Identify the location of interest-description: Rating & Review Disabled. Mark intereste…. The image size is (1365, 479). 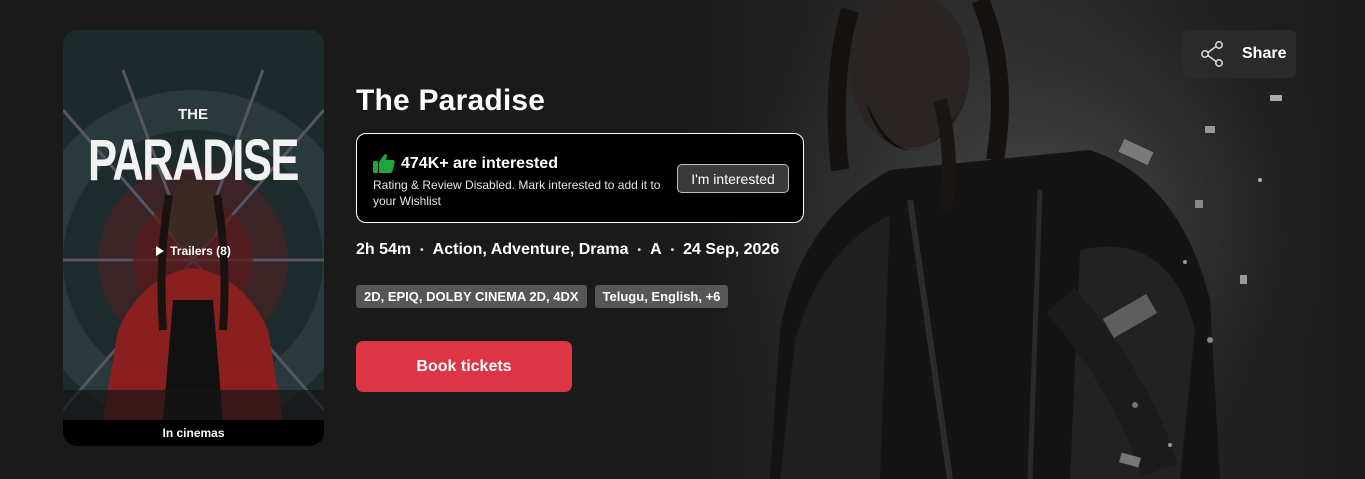
(517, 193).